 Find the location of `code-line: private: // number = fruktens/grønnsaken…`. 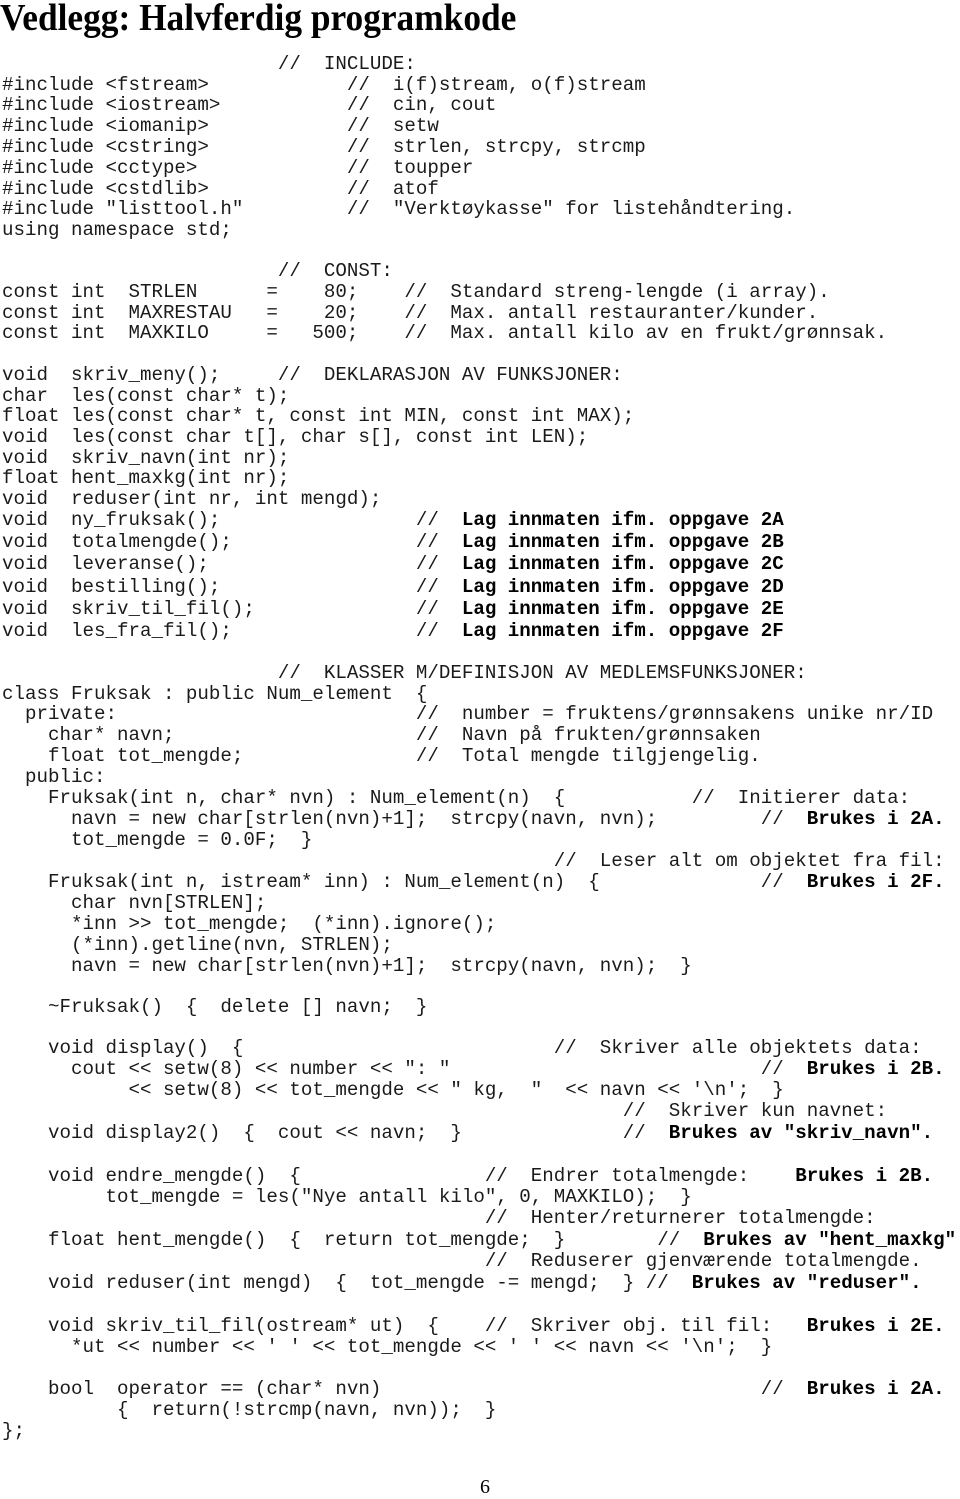

code-line: private: // number = fruktens/grønnsaken… is located at coordinates (467, 714).